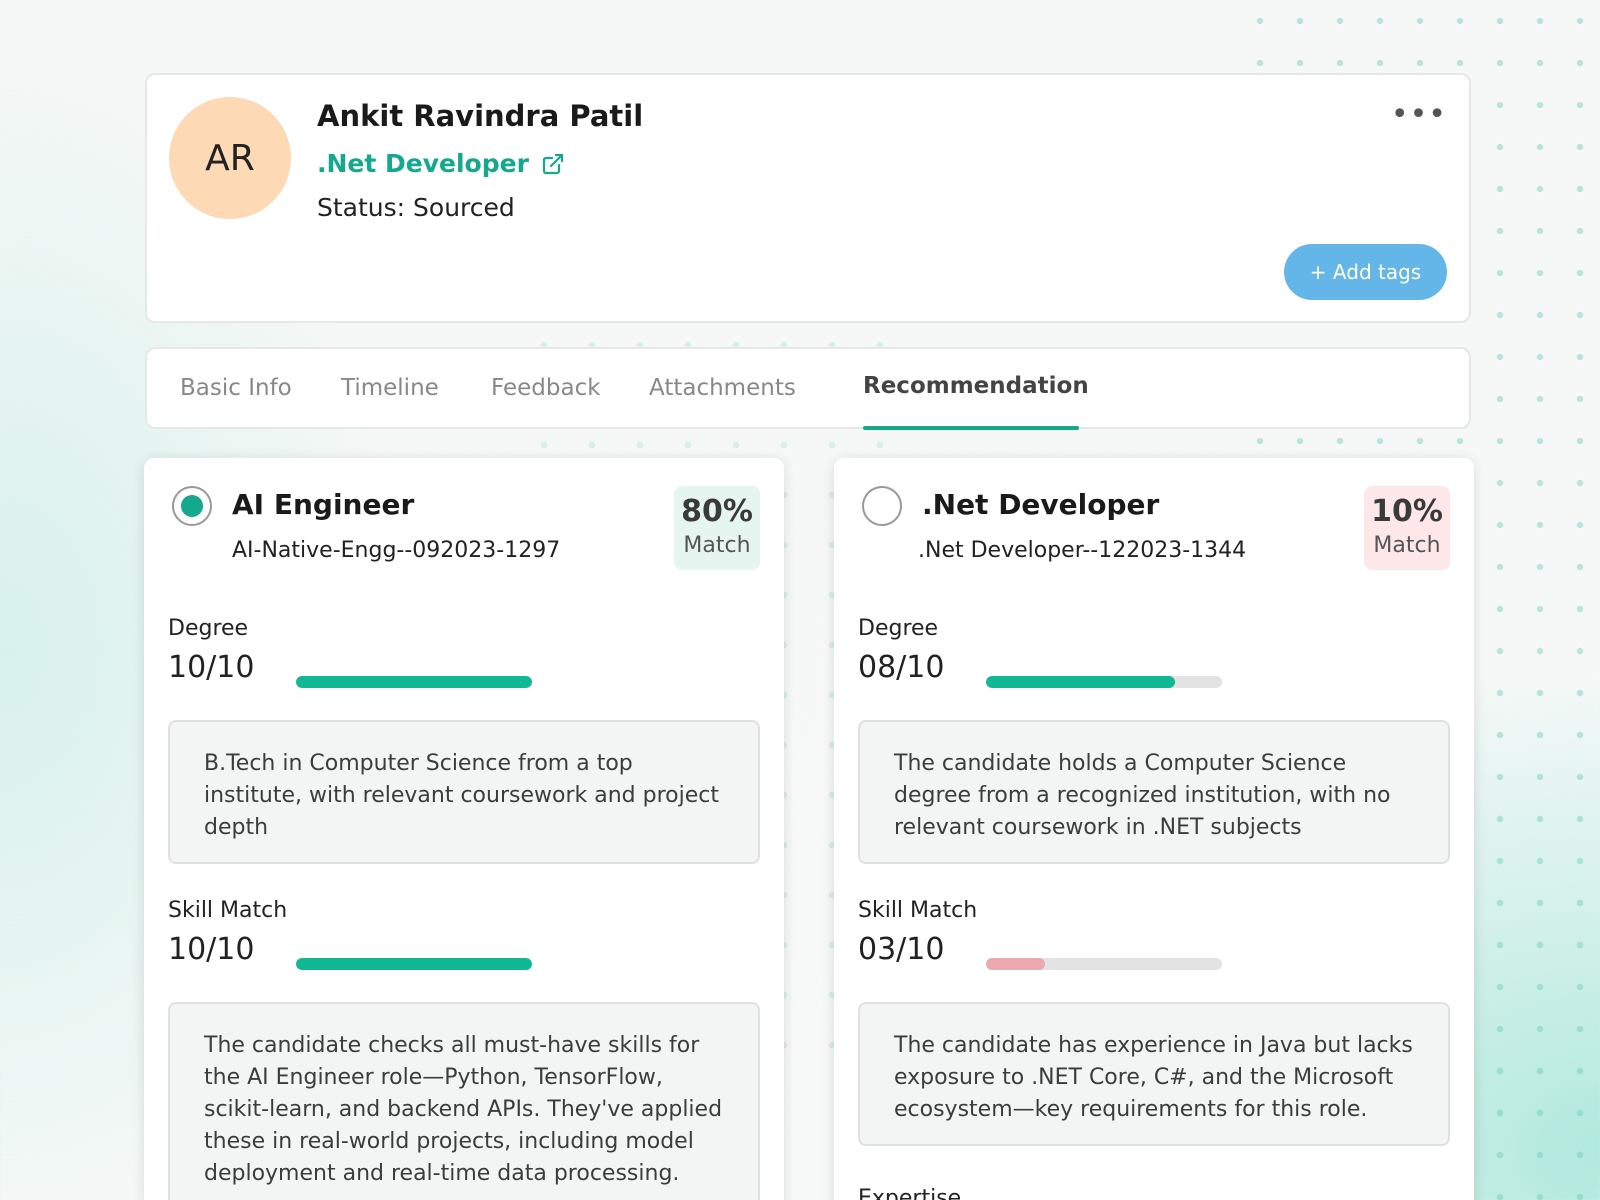 The image size is (1600, 1200). I want to click on radio-unchecked-icon, so click(882, 506).